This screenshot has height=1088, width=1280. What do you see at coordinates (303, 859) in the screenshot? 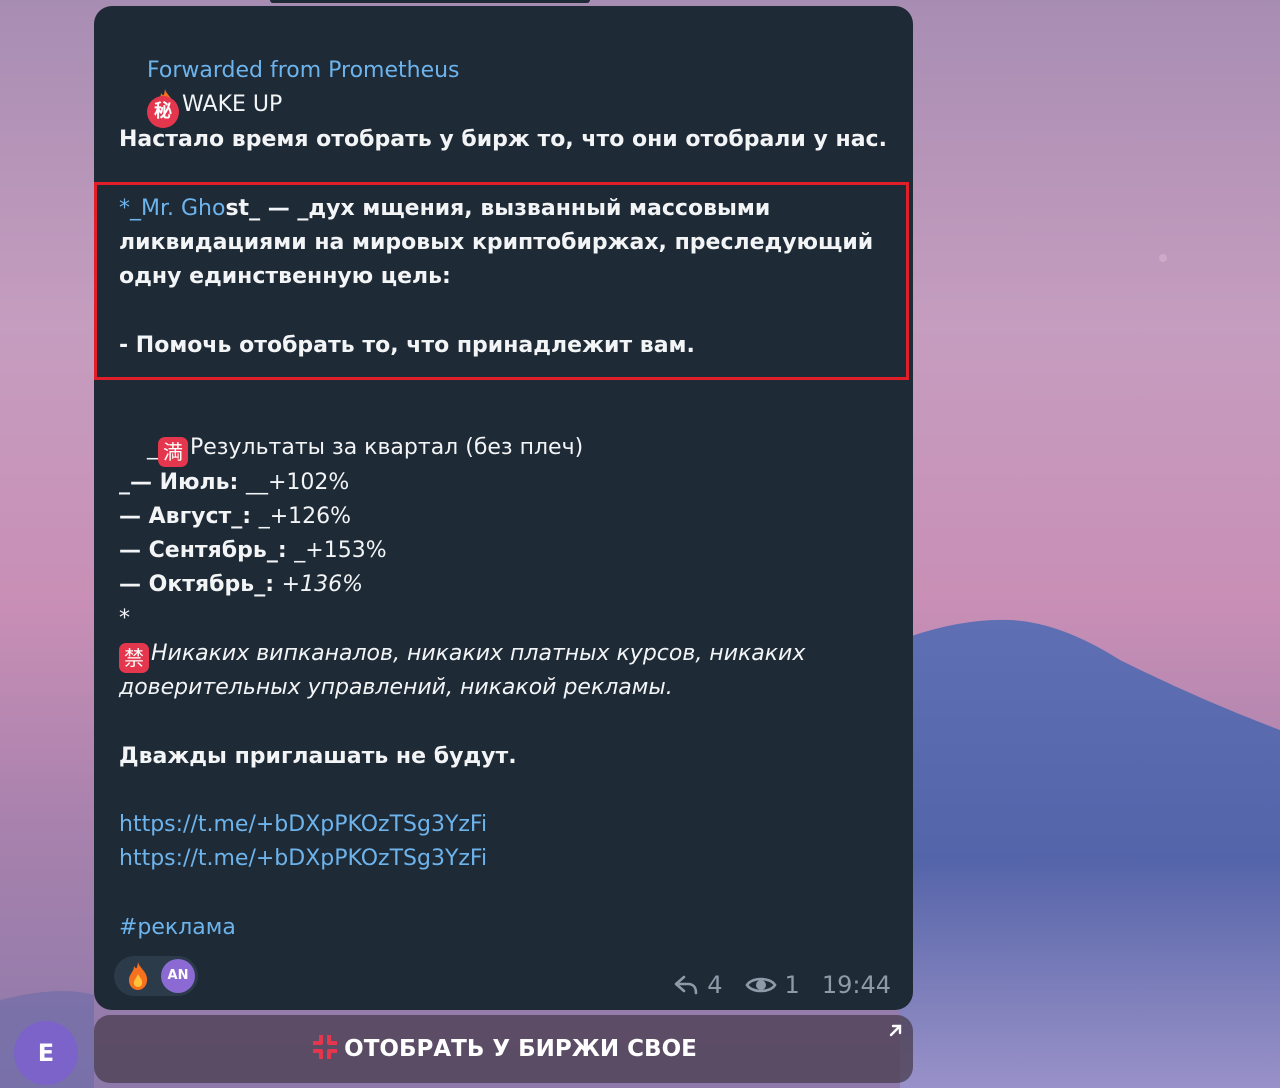
I see `invite-link-2: https://t.me/+bDXpPKOzTSg3YzFi` at bounding box center [303, 859].